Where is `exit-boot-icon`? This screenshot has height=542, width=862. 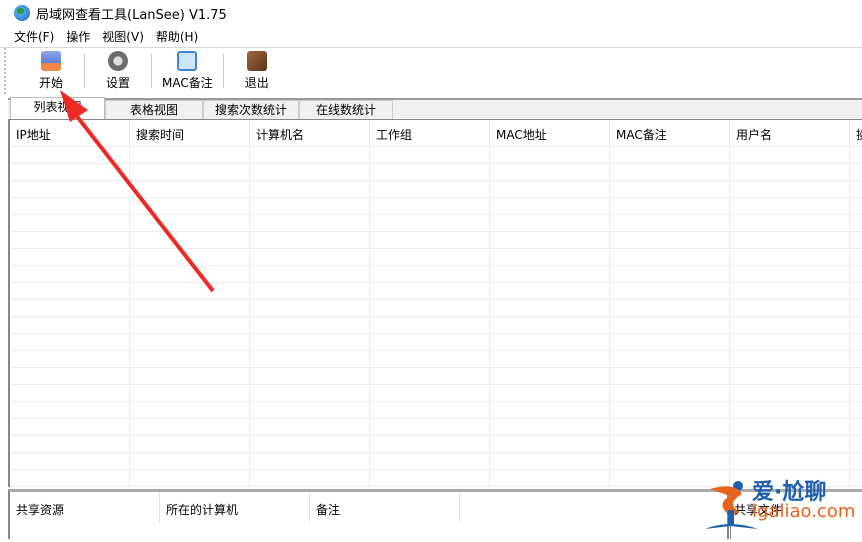
exit-boot-icon is located at coordinates (256, 61).